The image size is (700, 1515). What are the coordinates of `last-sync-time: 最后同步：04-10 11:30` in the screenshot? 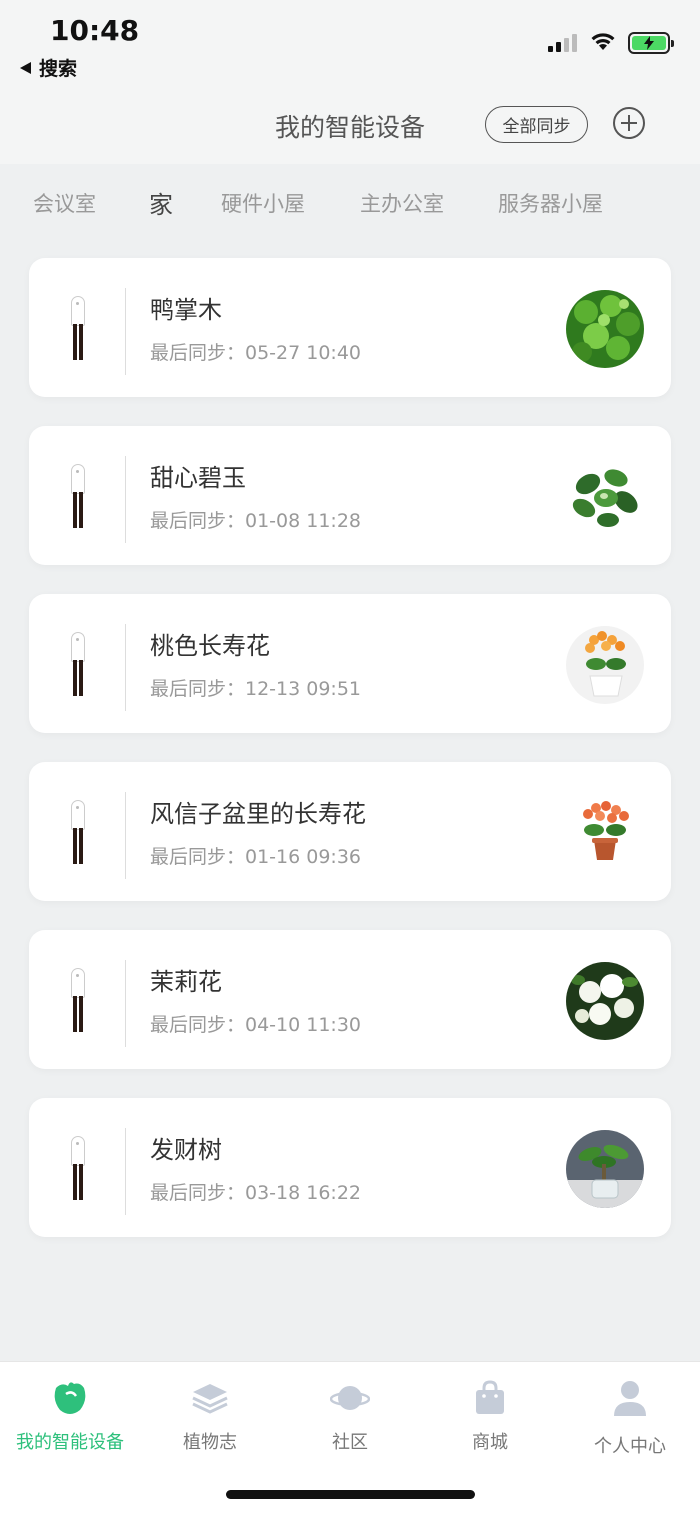 It's located at (256, 1025).